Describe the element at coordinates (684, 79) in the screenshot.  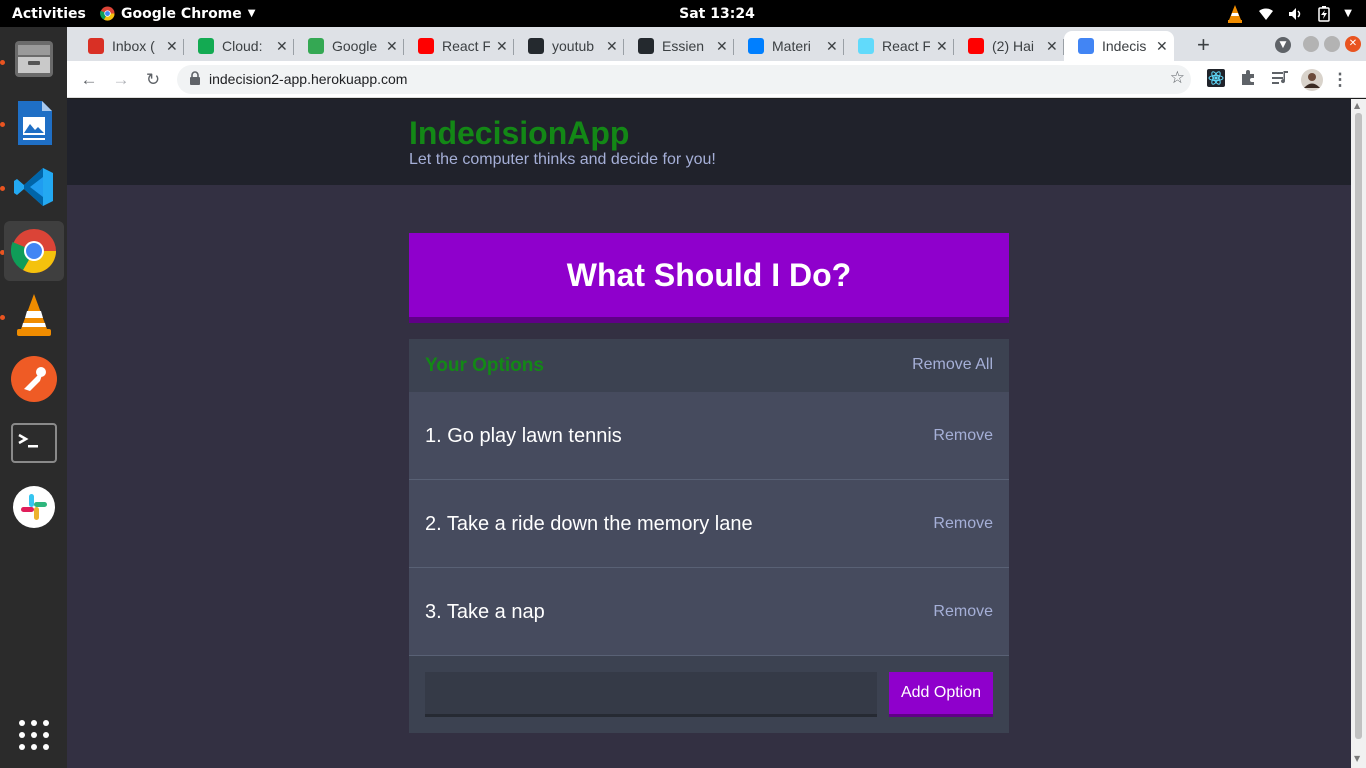
I see `address-bar: indecision2-app.herokuapp.com ☆` at that location.